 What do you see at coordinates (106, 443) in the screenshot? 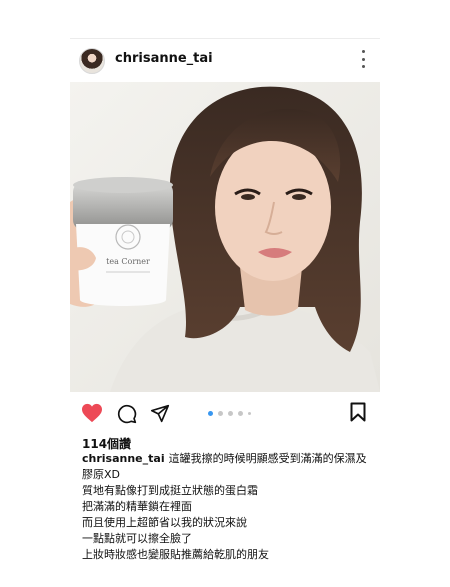
I see `likes-count: 114個讚` at bounding box center [106, 443].